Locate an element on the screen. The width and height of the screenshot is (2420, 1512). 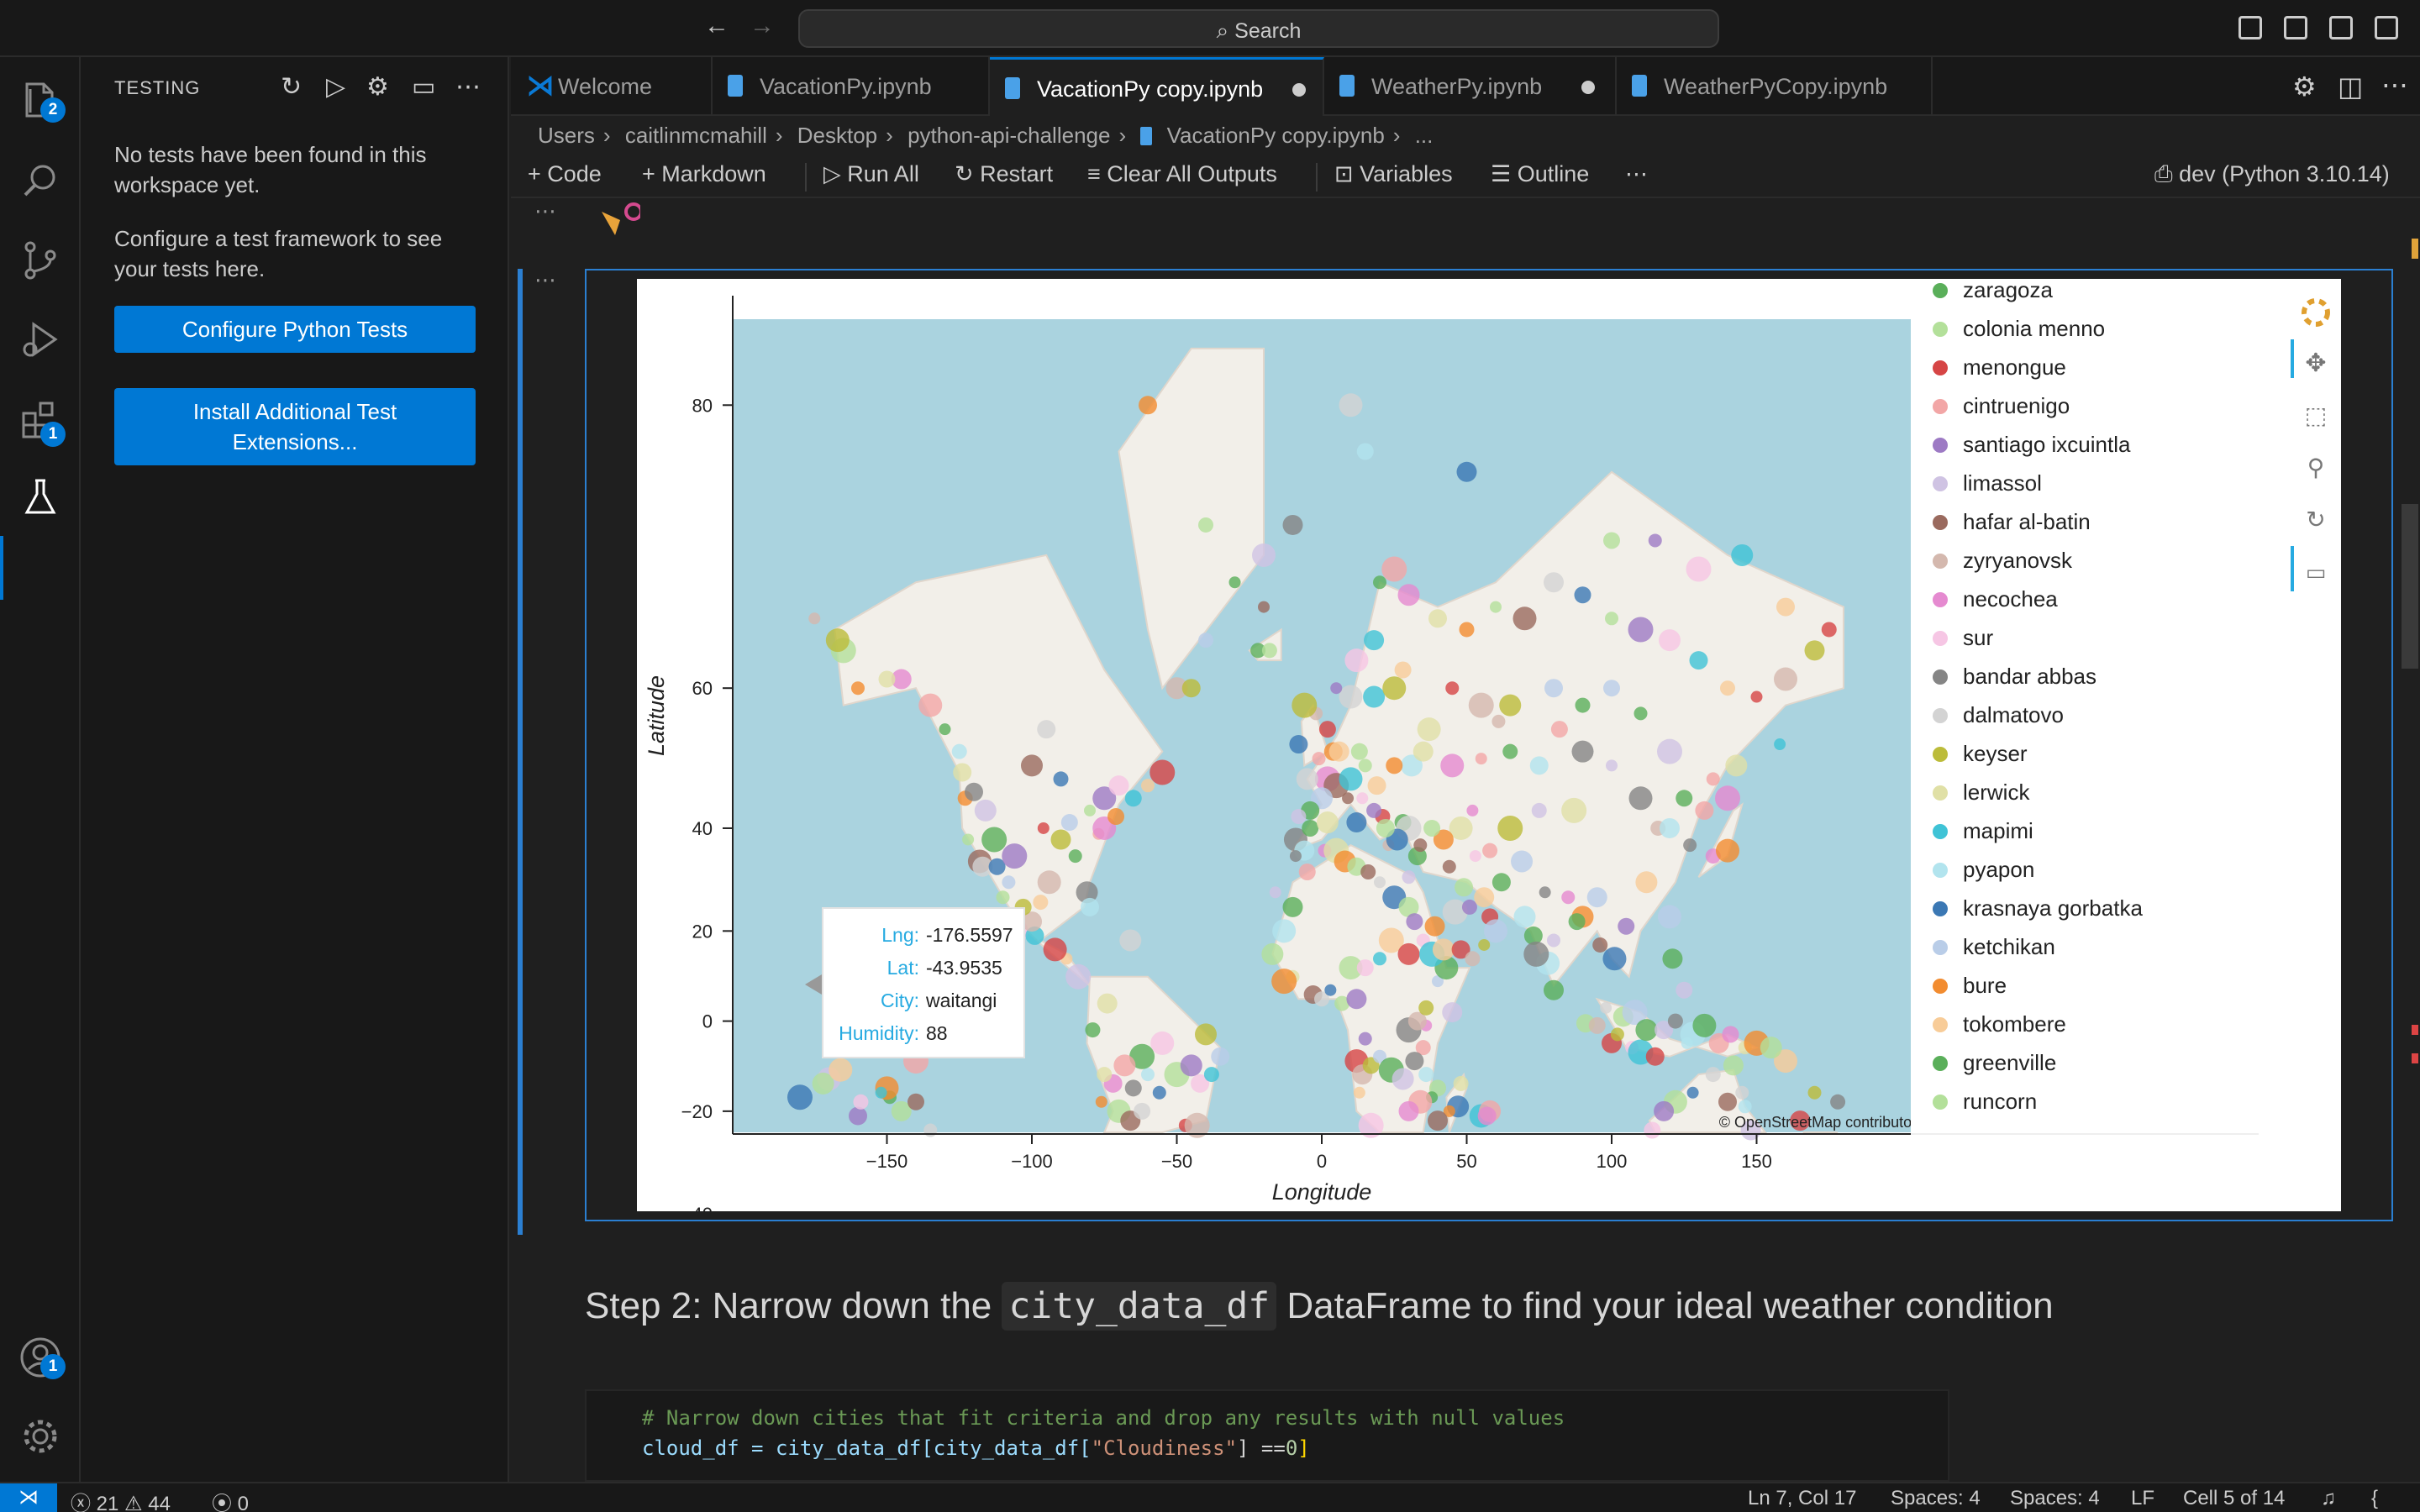
notebook-settings-gear-icon: ⚙ is located at coordinates (2304, 86).